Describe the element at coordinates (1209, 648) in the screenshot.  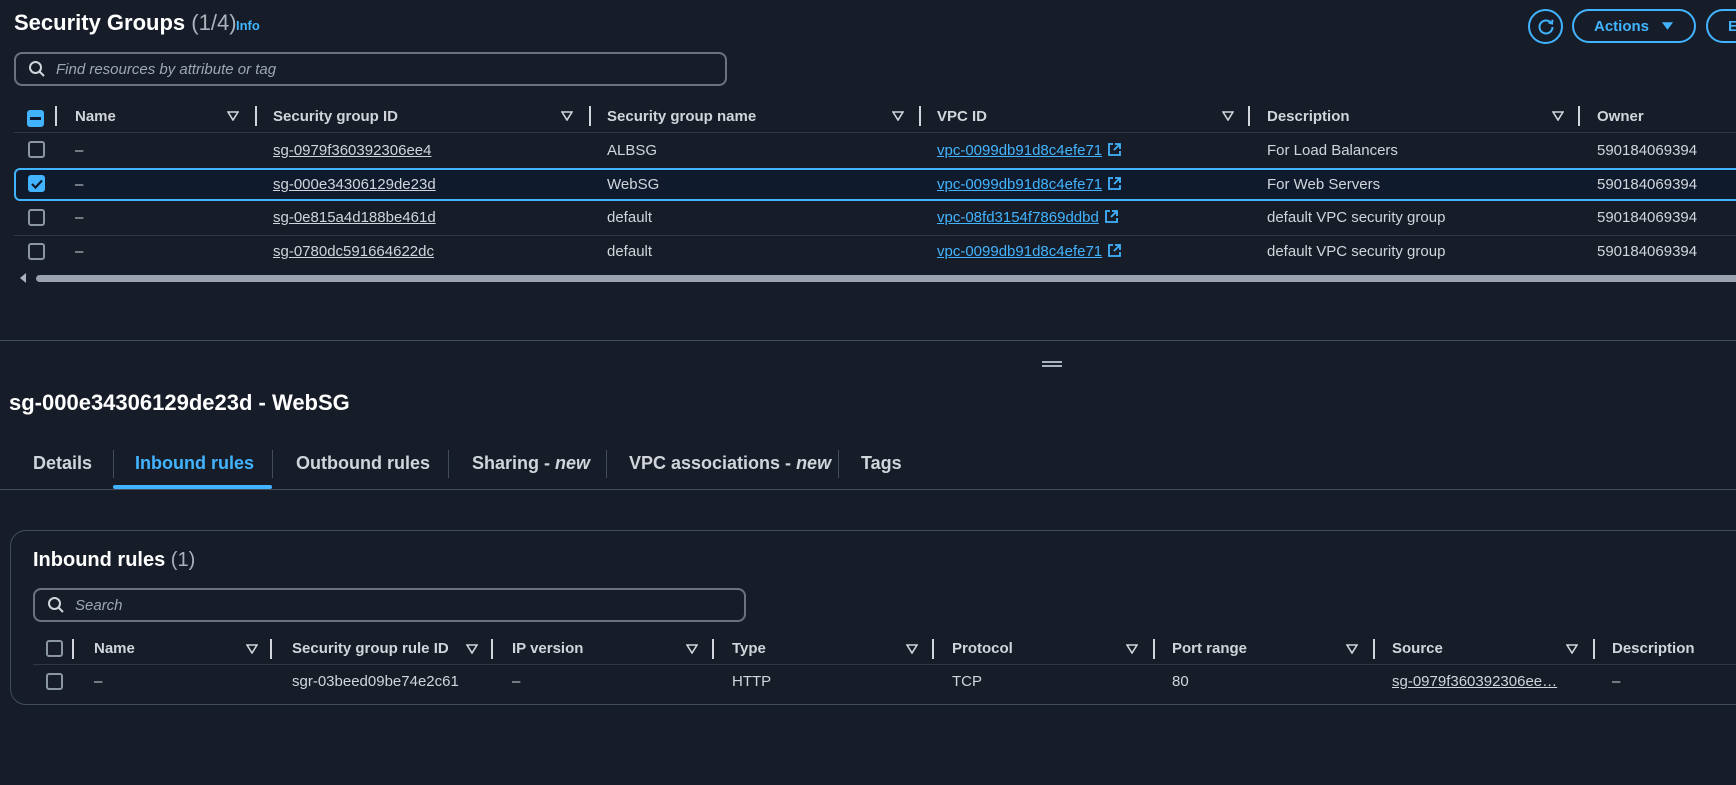
I see `inbound-col-port-range: Port range` at that location.